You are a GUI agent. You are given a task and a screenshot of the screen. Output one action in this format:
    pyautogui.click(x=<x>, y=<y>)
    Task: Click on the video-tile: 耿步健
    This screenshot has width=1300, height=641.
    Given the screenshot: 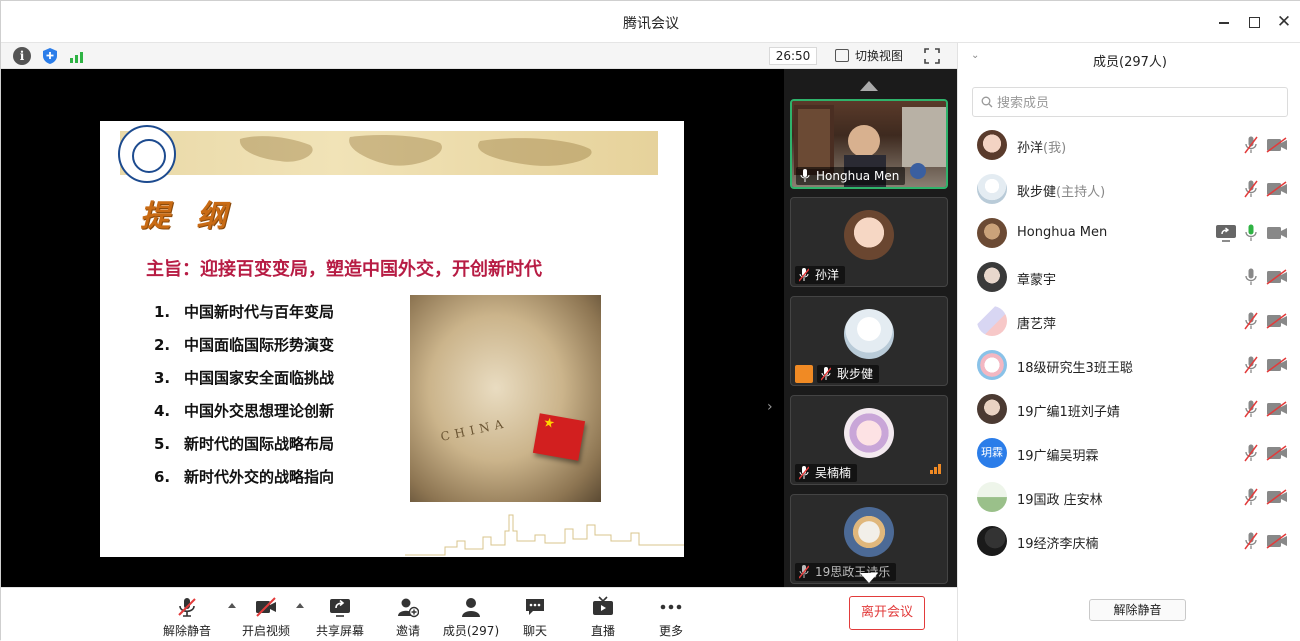 What is the action you would take?
    pyautogui.click(x=869, y=341)
    